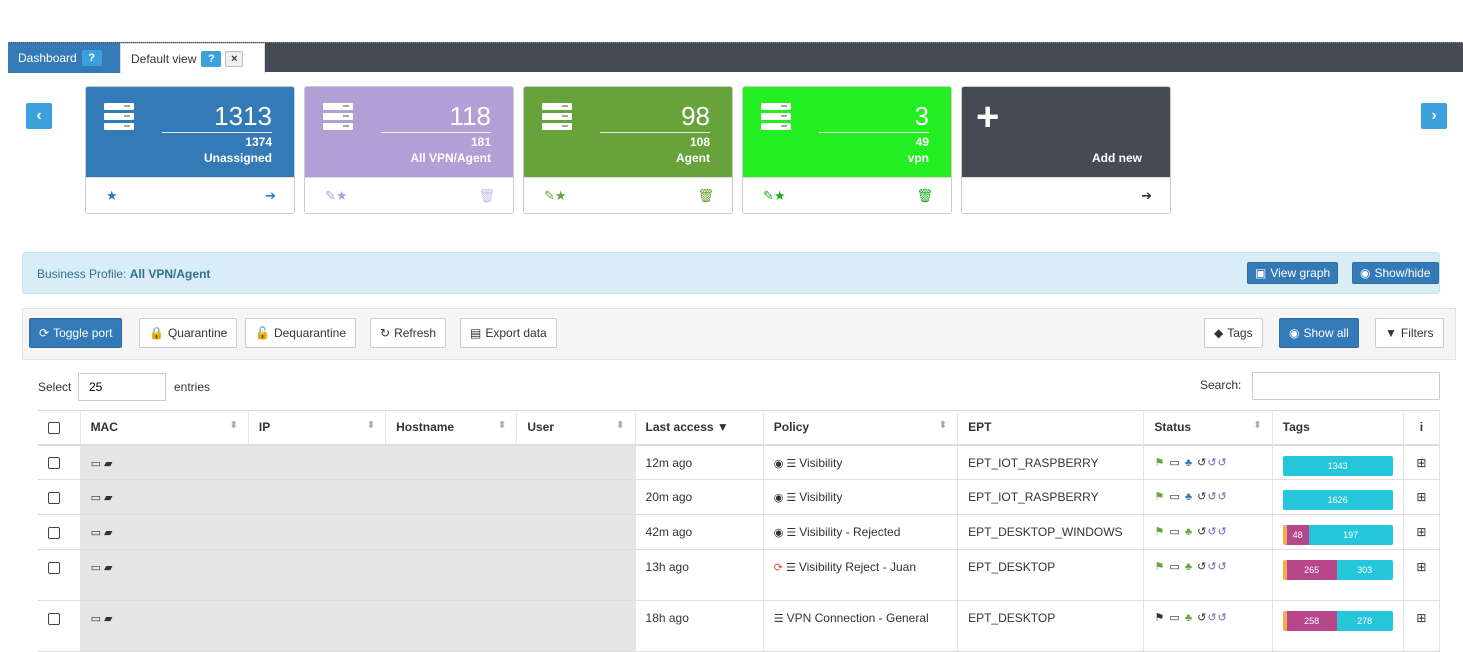  I want to click on profile-card-agent: 98 108 Agent ✎★ 🗑, so click(628, 150).